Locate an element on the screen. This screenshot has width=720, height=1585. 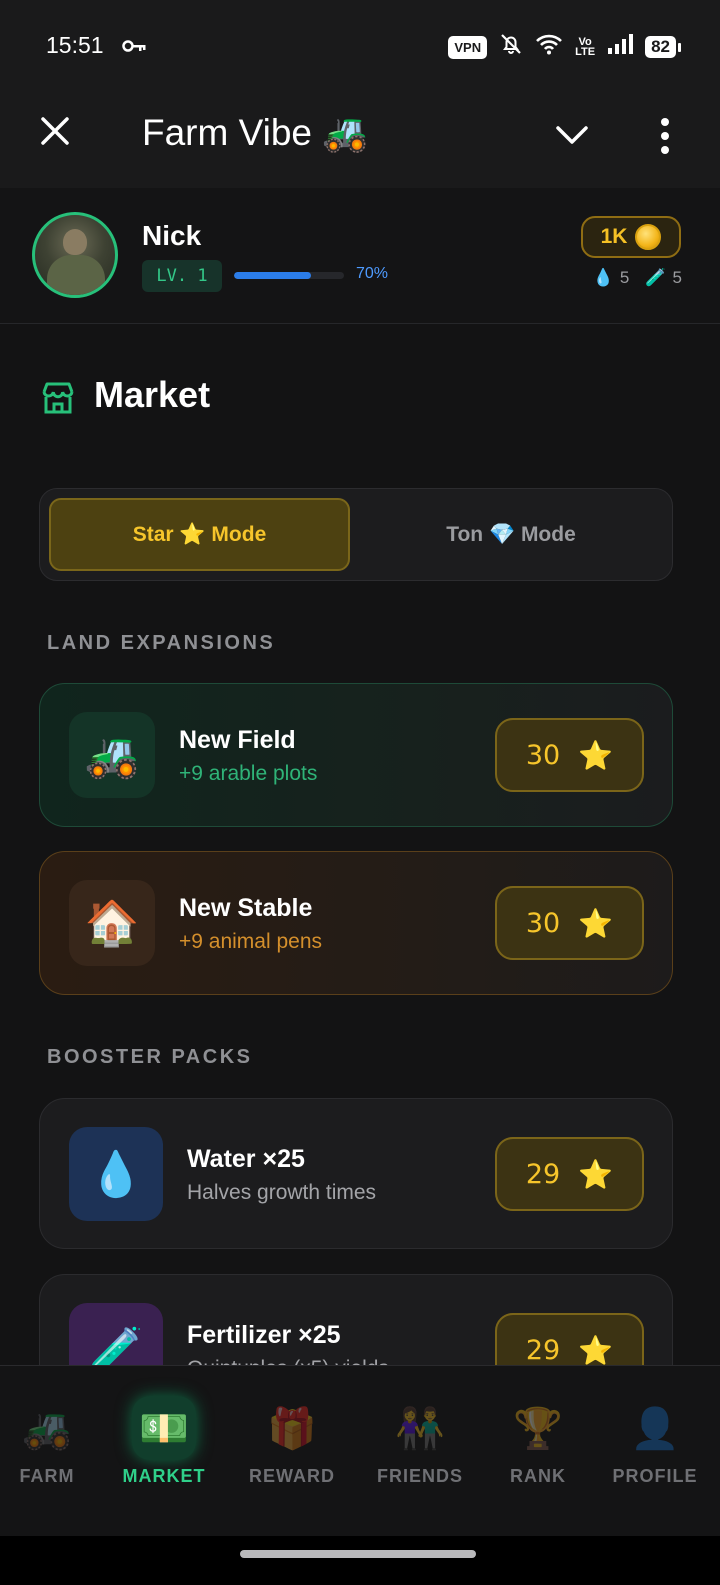
coin-amount: 1K is located at coordinates (614, 236).